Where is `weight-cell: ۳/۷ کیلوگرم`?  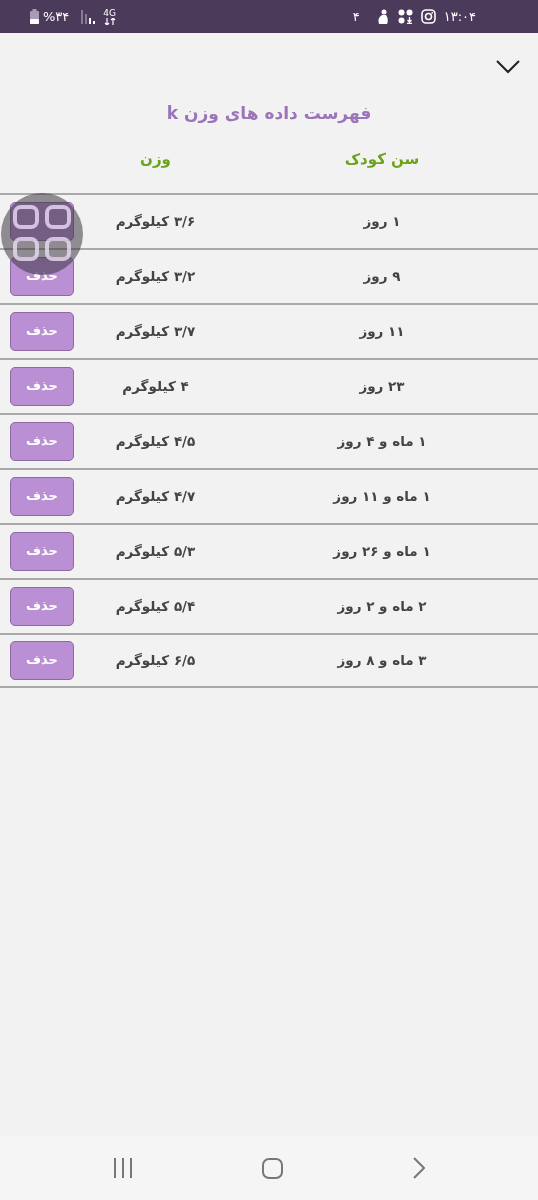
weight-cell: ۳/۷ کیلوگرم is located at coordinates (155, 331).